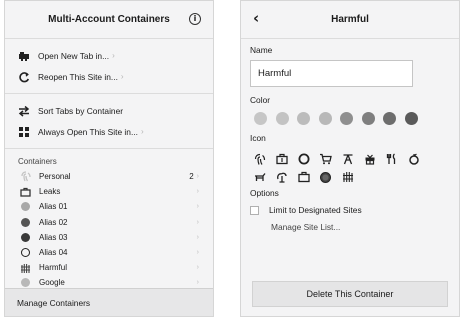 This screenshot has width=463, height=321. I want to click on limit-label: Limit to Designated Sites, so click(315, 210).